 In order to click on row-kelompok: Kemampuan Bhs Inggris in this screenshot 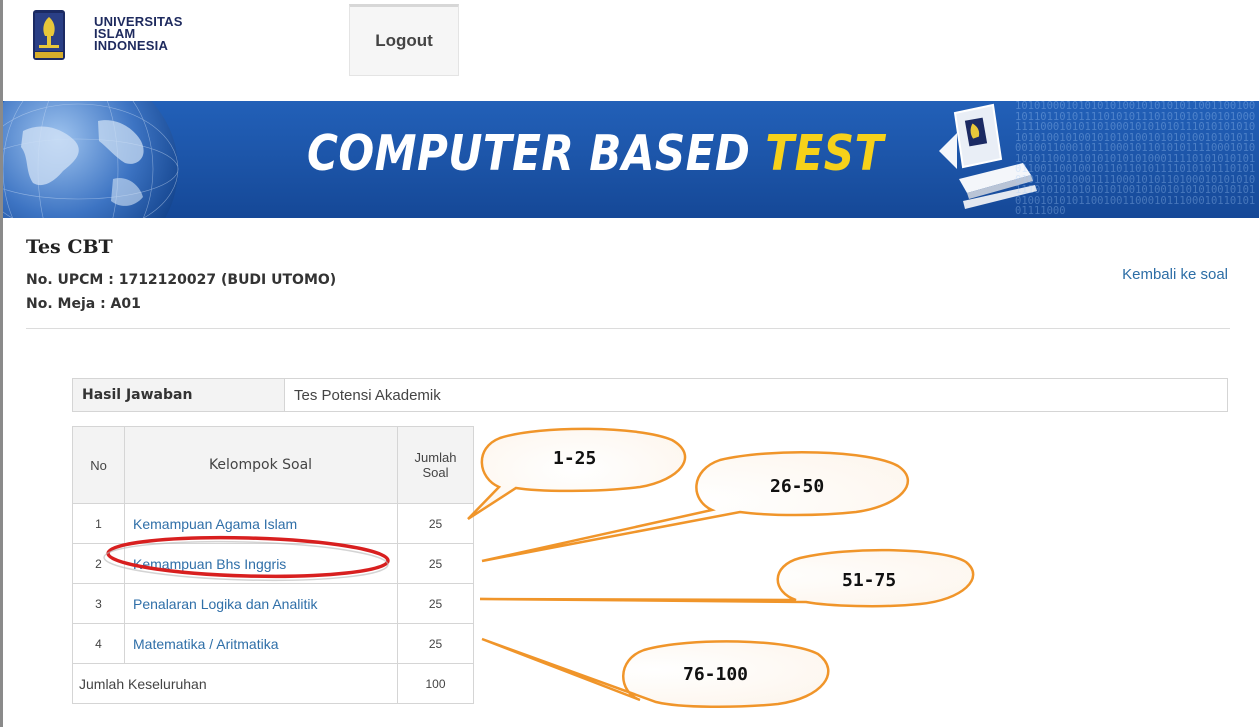, I will do `click(261, 563)`.